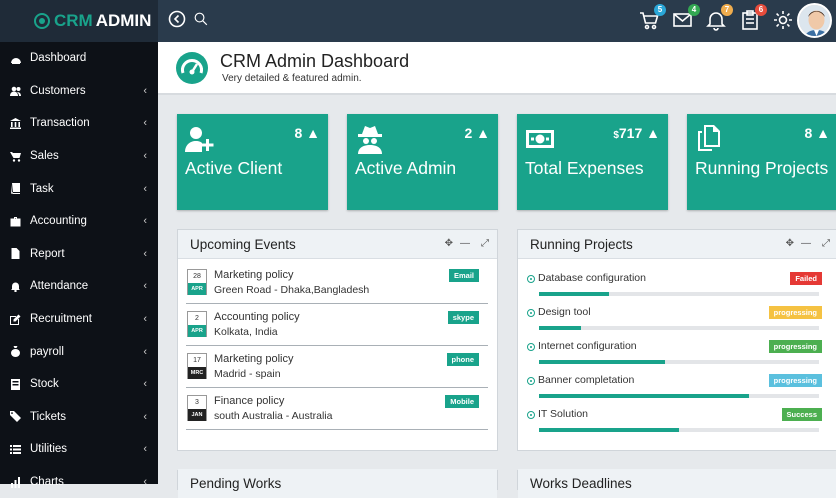 This screenshot has width=836, height=498. I want to click on sidebar-item-transaction: Transaction ‹, so click(79, 123).